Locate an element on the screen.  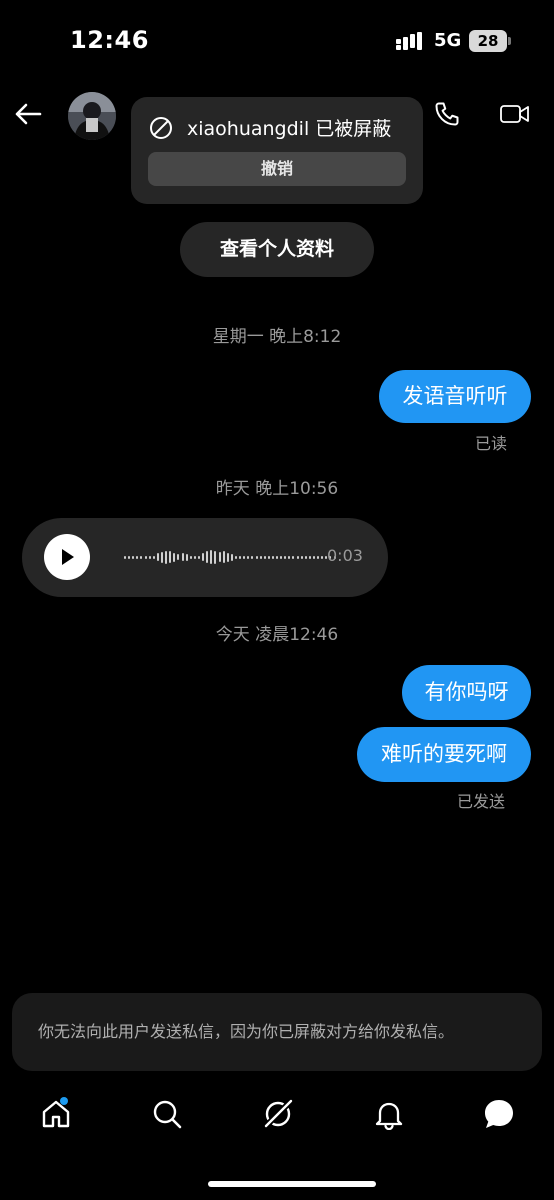
grok-icon is located at coordinates (278, 1113).